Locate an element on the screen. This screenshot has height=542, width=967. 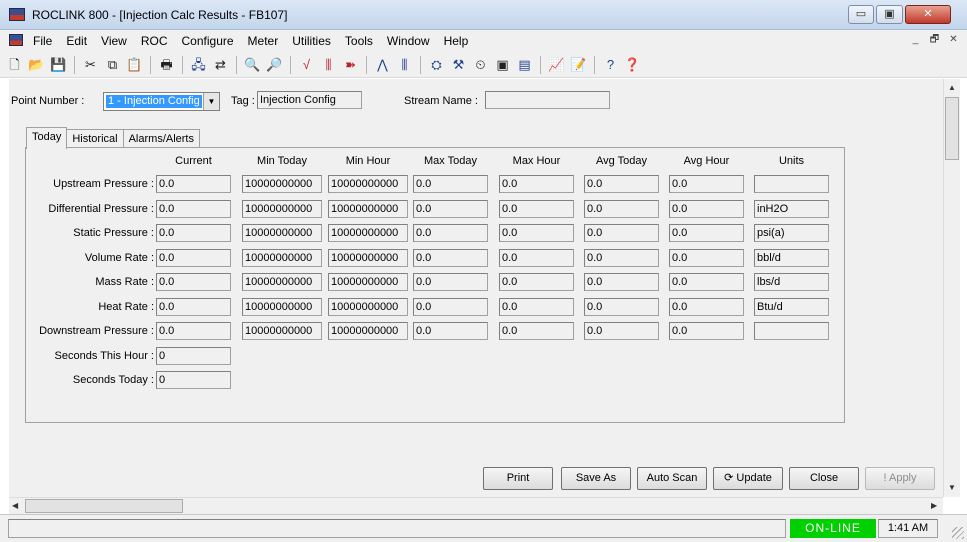
scroll-down-icon: ▼ is located at coordinates (952, 487).